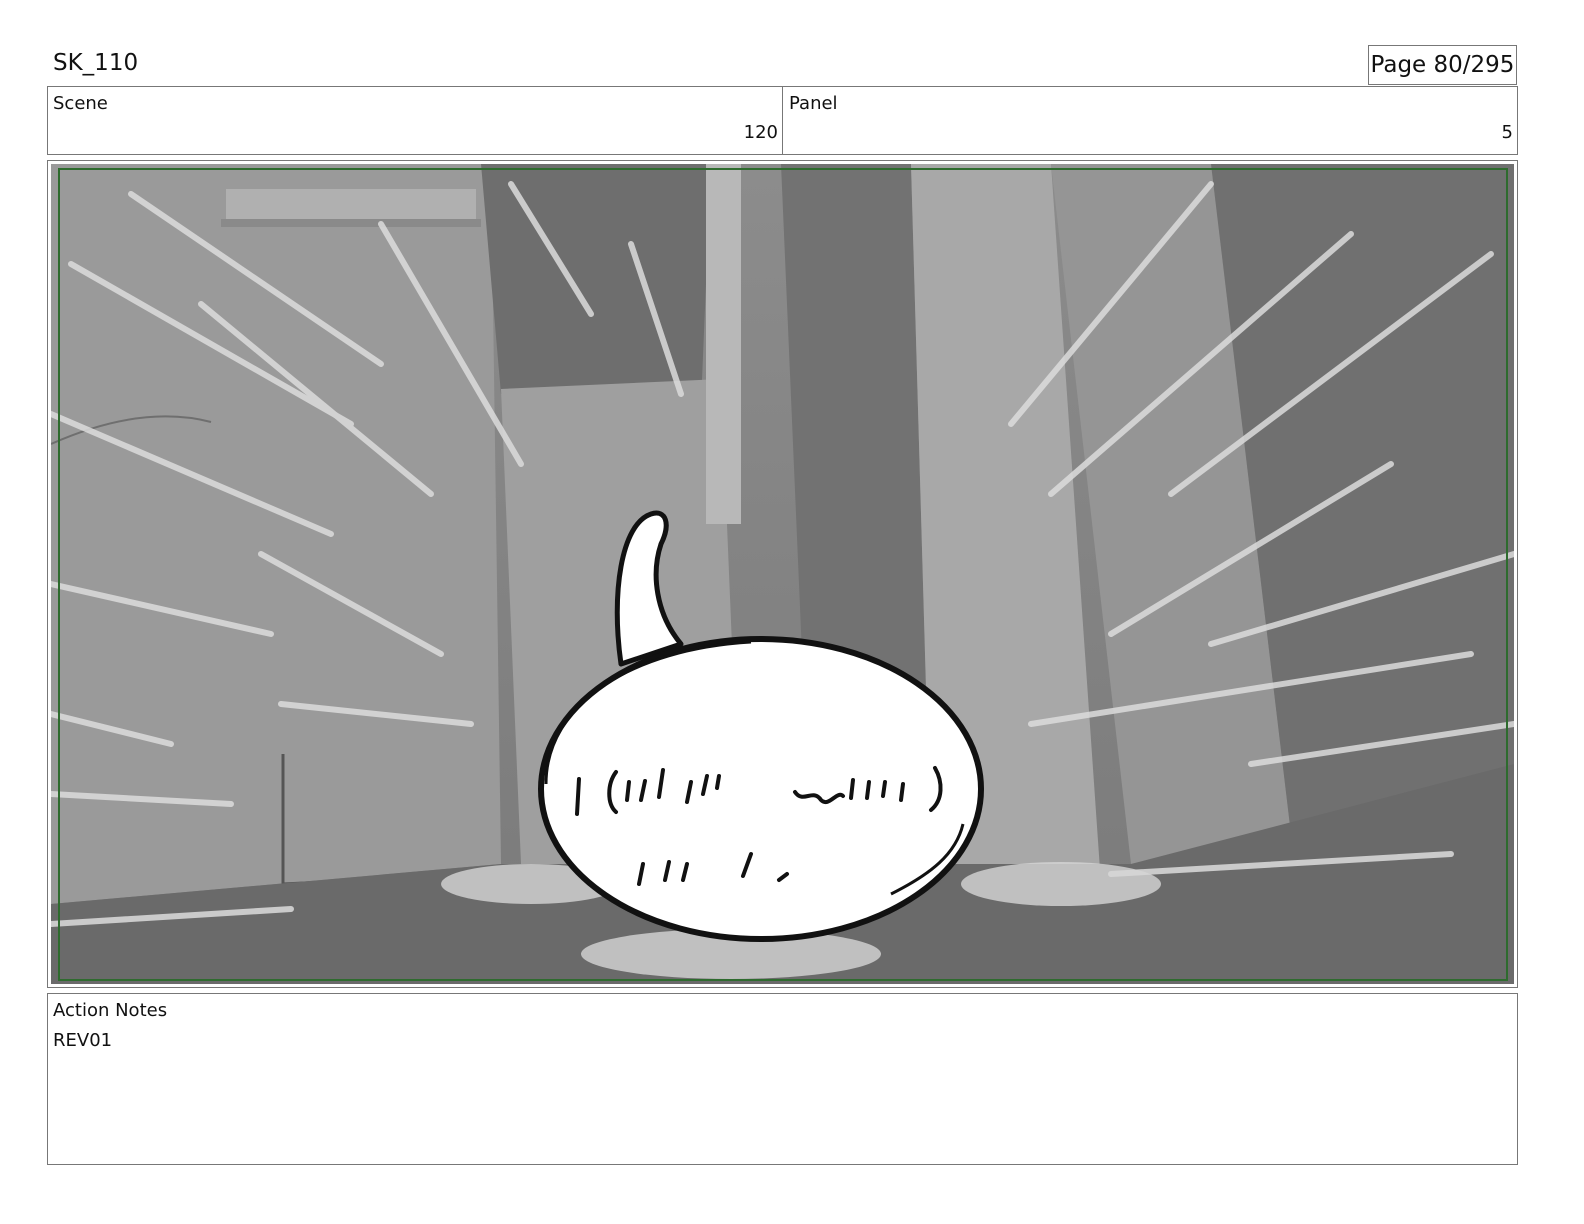 This screenshot has width=1584, height=1224. I want to click on page-indicator: Page 80/295, so click(1442, 65).